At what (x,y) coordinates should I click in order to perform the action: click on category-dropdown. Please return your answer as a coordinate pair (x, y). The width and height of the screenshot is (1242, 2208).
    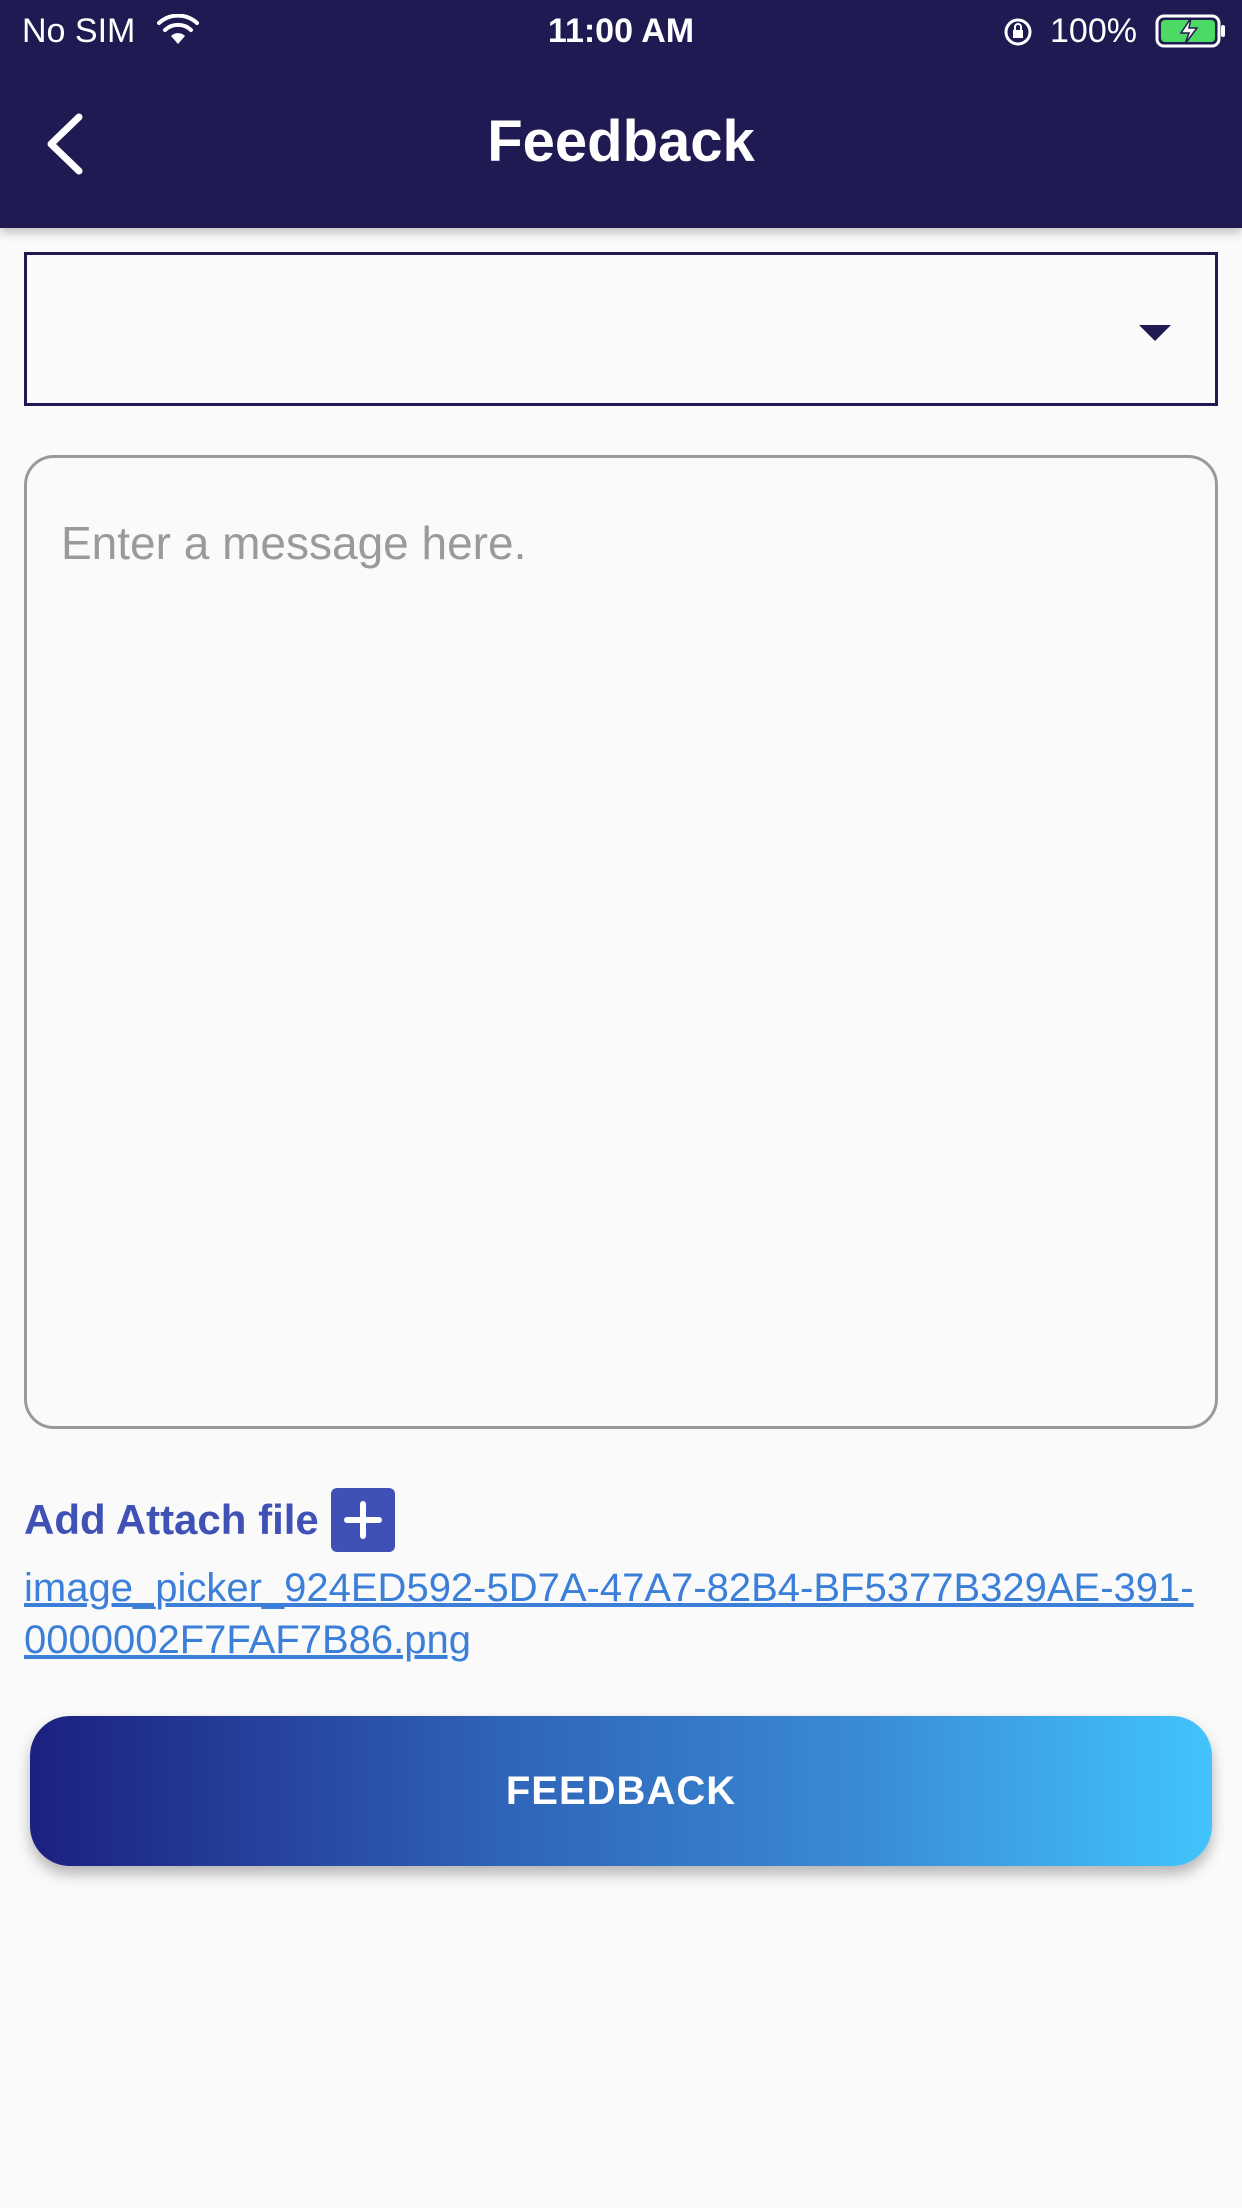
    Looking at the image, I should click on (621, 329).